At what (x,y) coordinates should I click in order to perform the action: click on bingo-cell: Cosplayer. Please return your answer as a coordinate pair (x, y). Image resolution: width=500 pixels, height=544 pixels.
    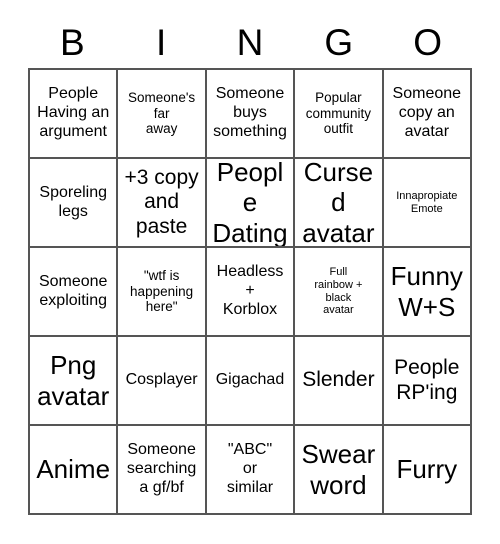
    Looking at the image, I should click on (162, 381).